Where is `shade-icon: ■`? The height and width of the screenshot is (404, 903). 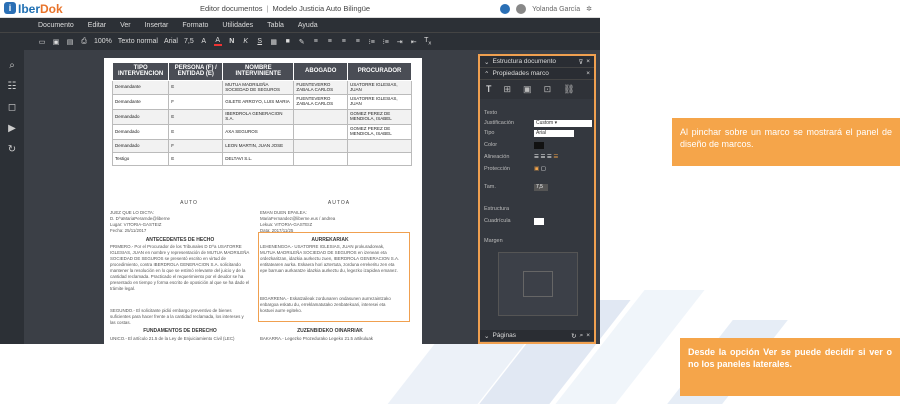
shade-icon: ■ is located at coordinates (288, 41).